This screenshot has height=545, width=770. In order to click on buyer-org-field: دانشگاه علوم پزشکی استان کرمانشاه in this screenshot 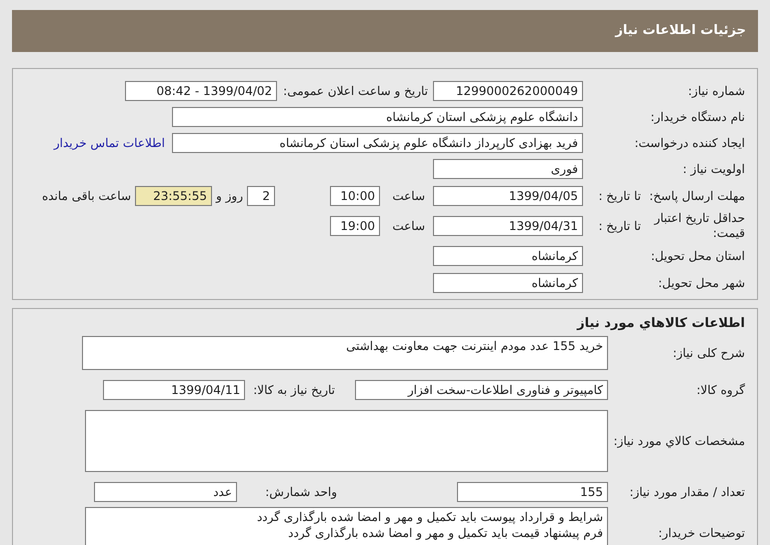, I will do `click(377, 117)`.